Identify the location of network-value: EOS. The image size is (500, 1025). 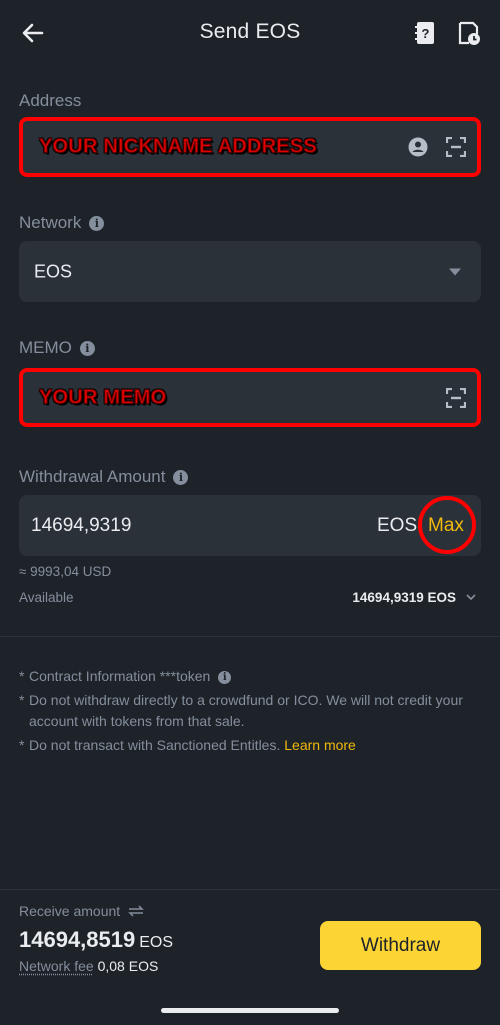
(53, 271).